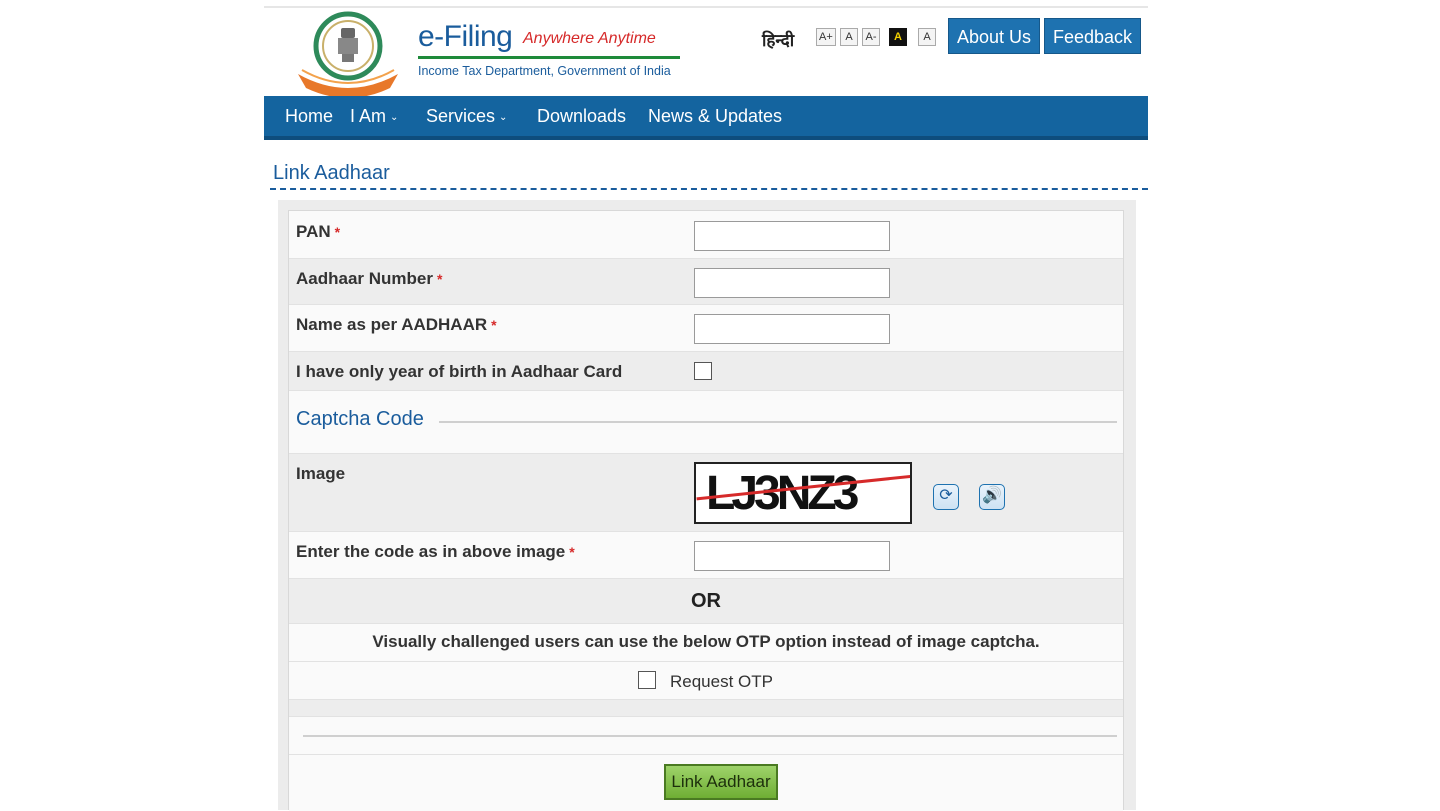  I want to click on brand-tagline: Anywhere Anytime, so click(589, 38).